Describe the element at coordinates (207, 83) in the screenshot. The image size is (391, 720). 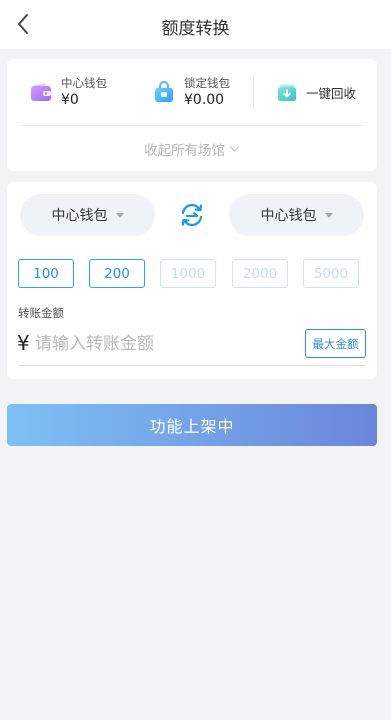
I see `locked-wallet-name: 锁定钱包` at that location.